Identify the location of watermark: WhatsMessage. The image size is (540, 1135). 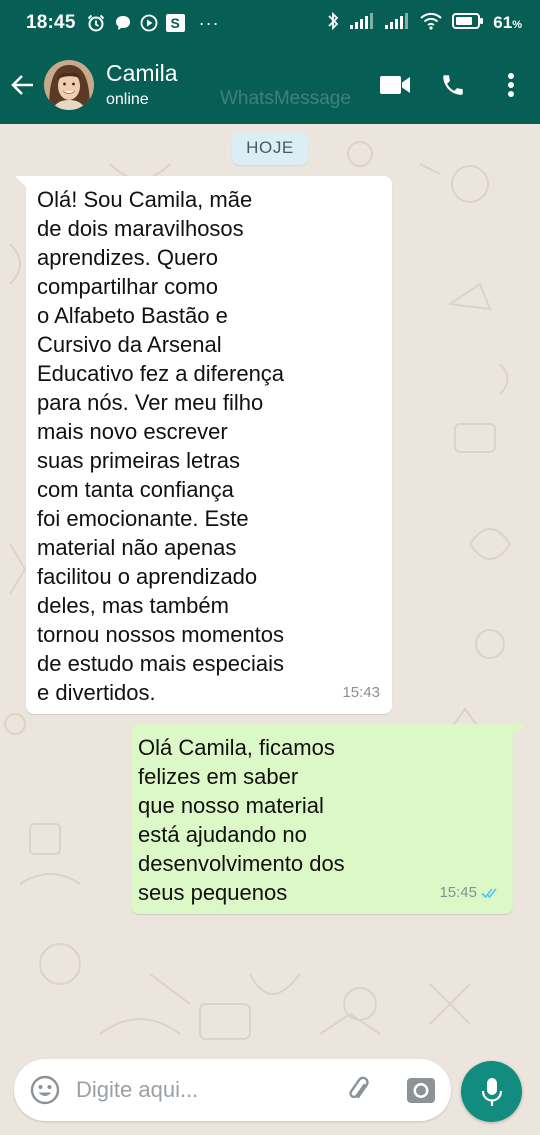
(285, 98).